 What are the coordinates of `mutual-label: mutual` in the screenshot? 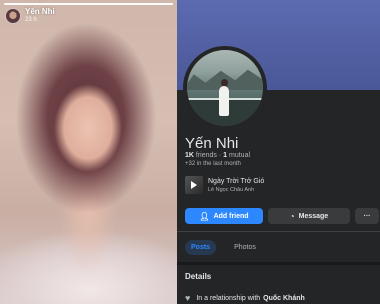 It's located at (240, 155).